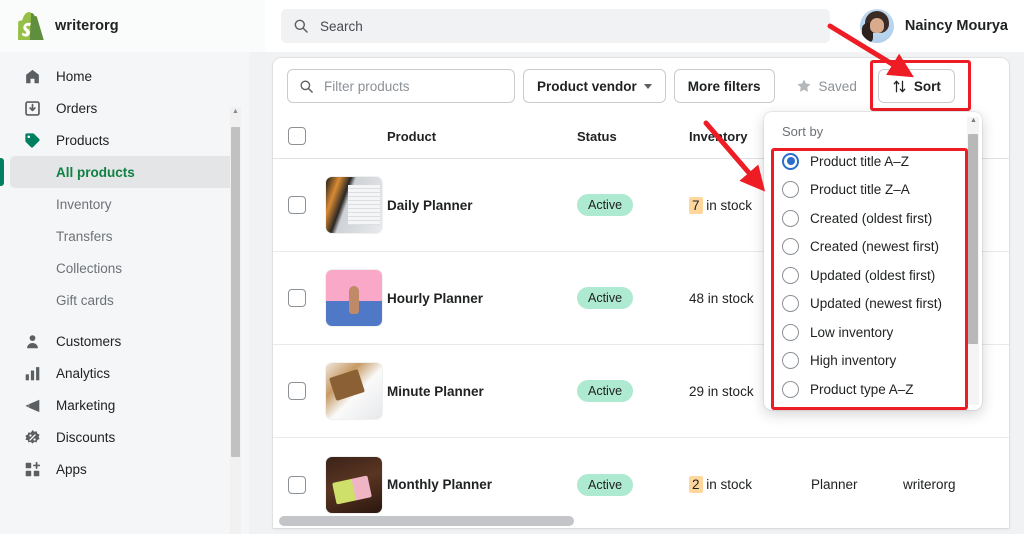 The width and height of the screenshot is (1024, 534). What do you see at coordinates (32, 108) in the screenshot?
I see `orders-inbox-icon` at bounding box center [32, 108].